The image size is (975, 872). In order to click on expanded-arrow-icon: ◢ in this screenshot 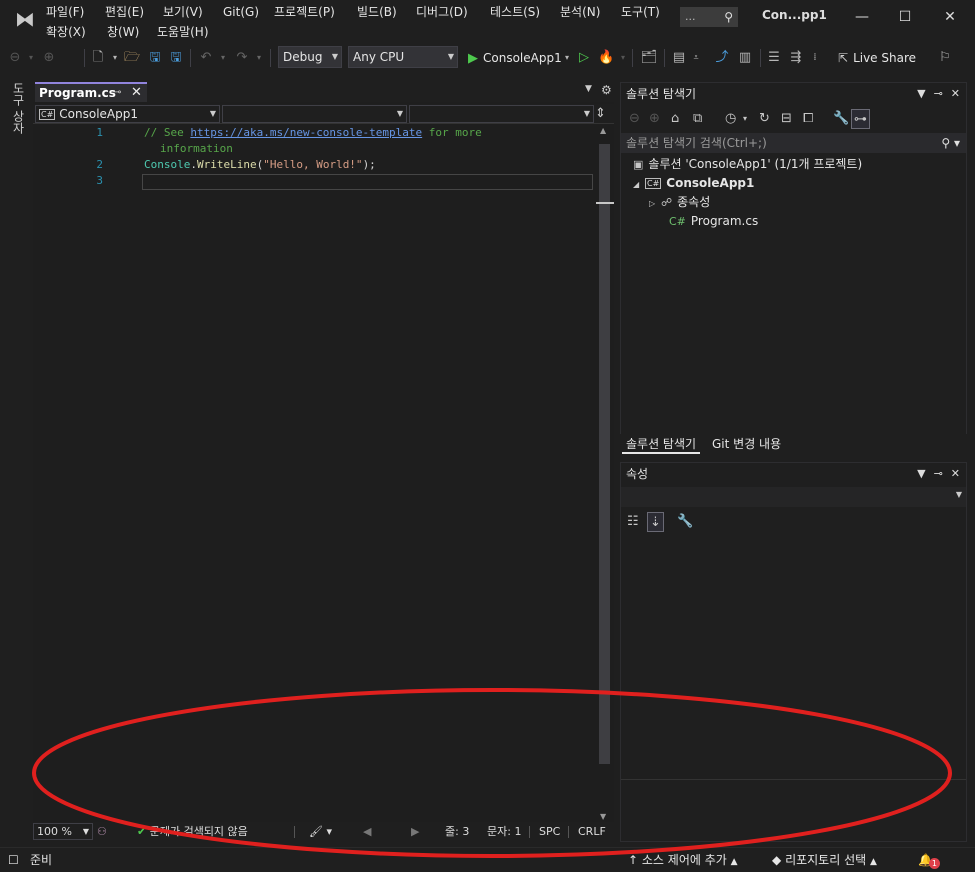, I will do `click(639, 184)`.